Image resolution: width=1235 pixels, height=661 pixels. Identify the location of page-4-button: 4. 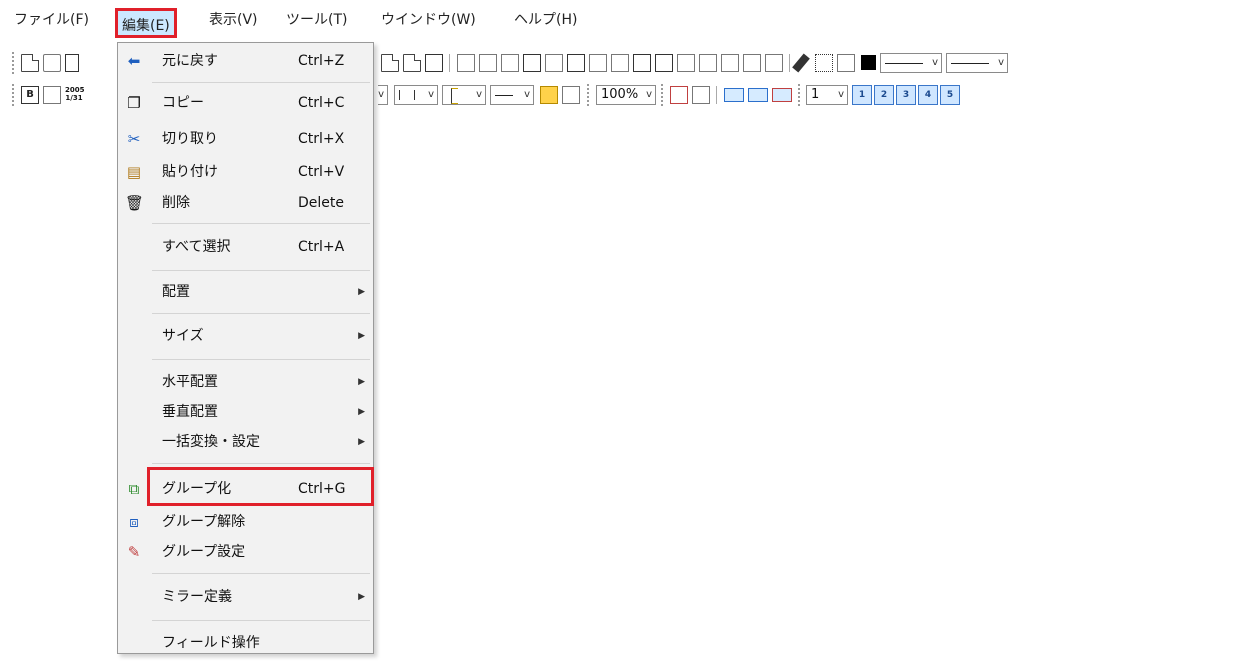
(928, 95).